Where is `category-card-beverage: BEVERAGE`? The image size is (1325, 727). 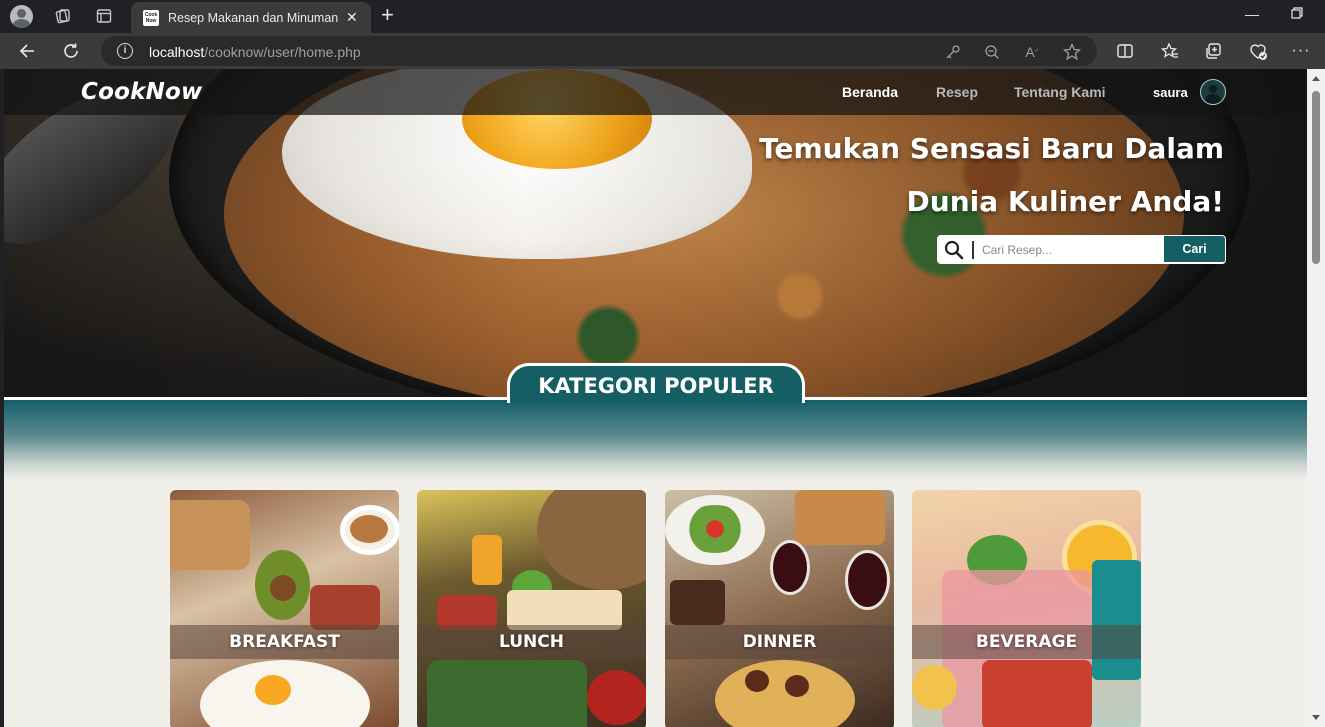
category-card-beverage: BEVERAGE is located at coordinates (1026, 608).